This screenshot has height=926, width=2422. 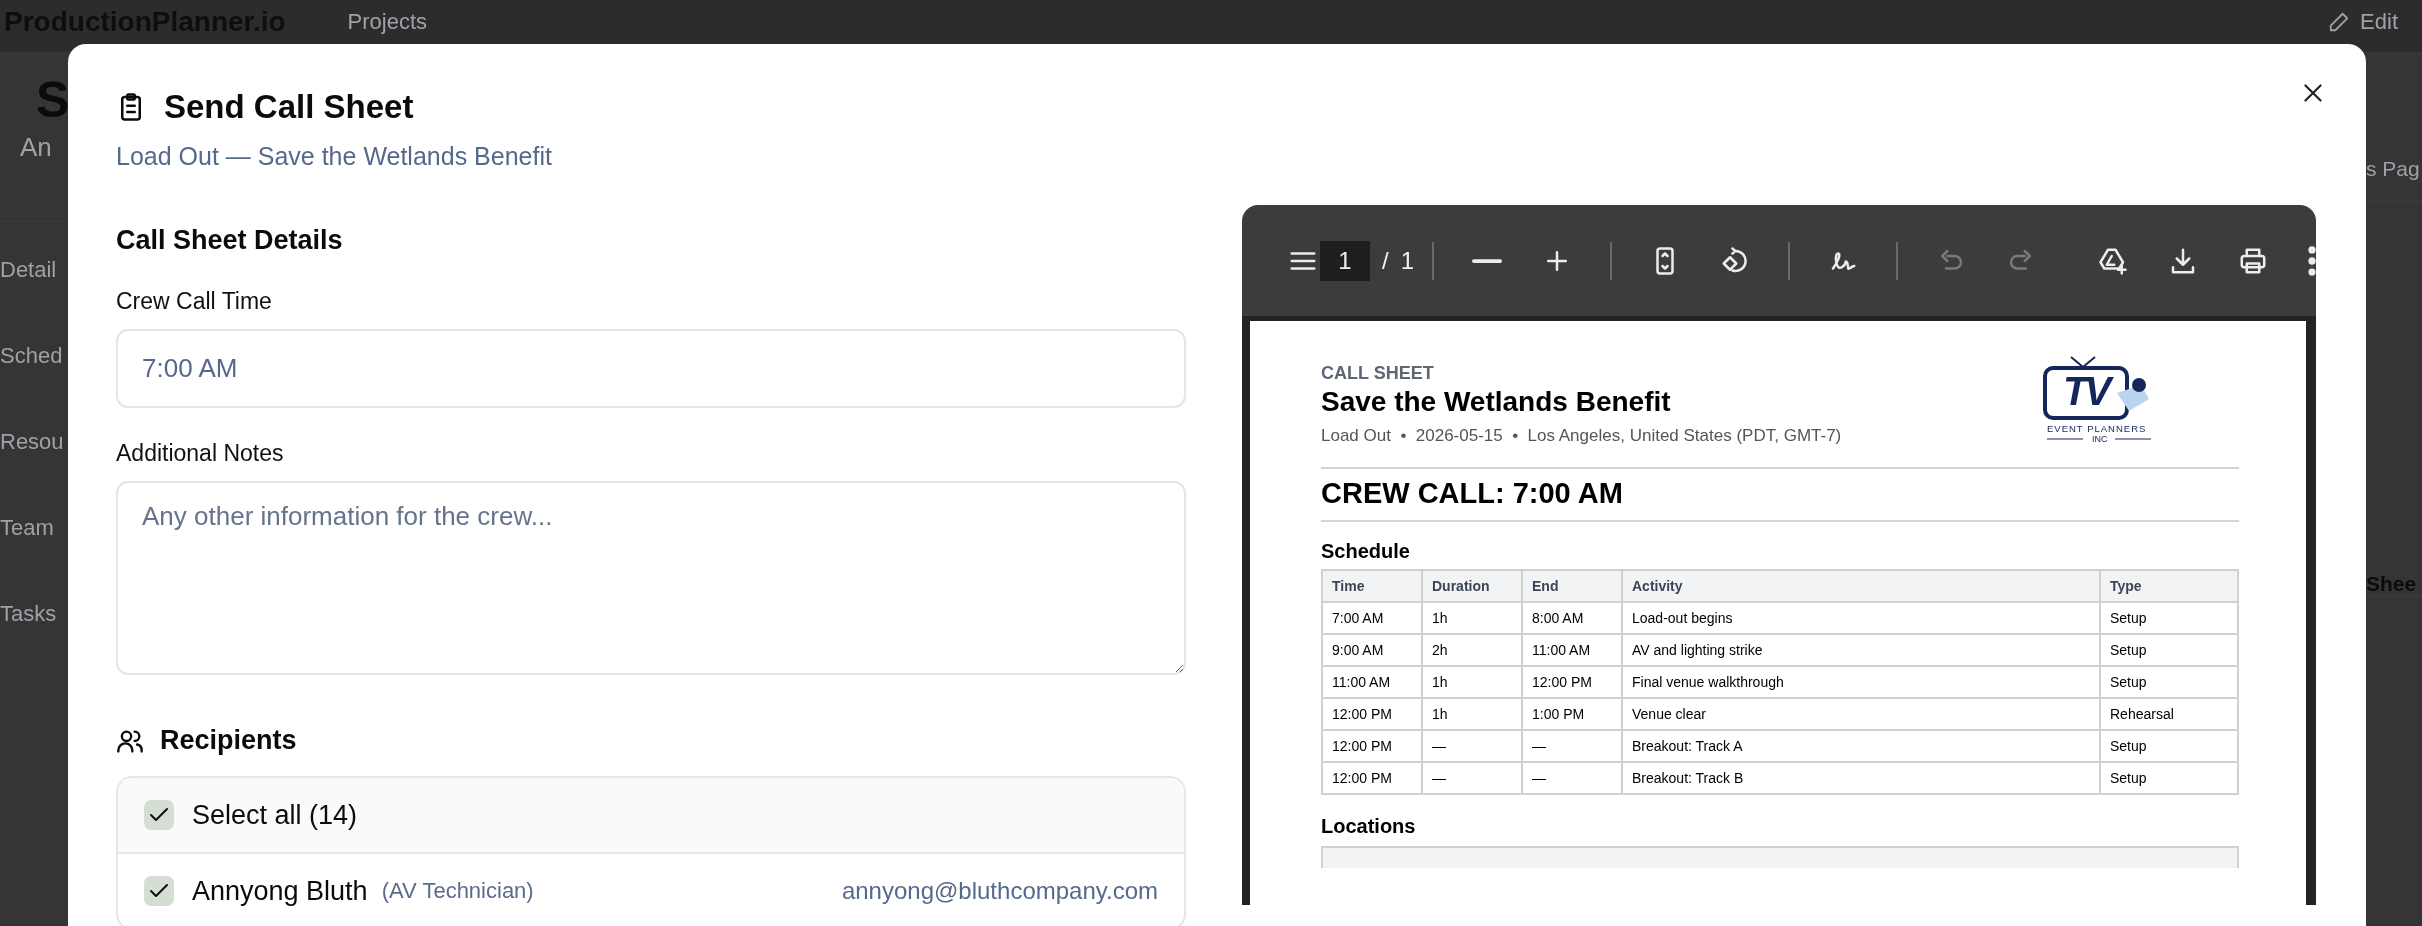 I want to click on table-cell: AV and lighting strike, so click(x=1861, y=650).